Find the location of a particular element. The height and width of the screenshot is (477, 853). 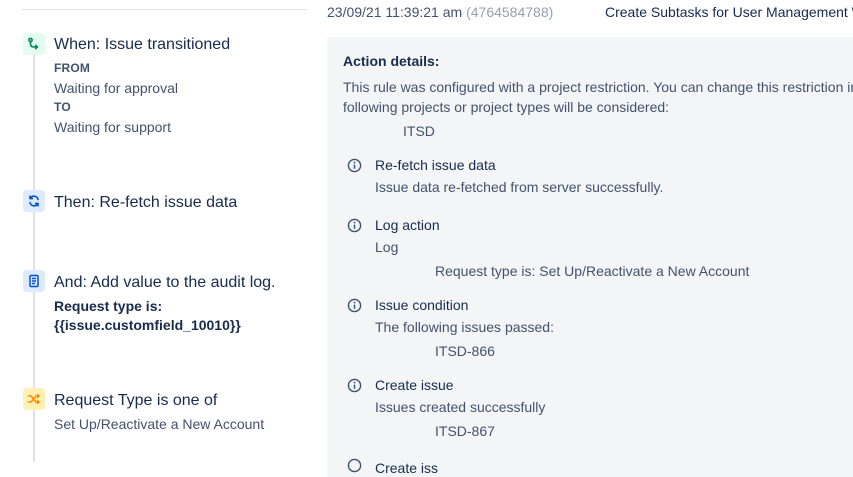

action-title: Re-fetch issue data is located at coordinates (435, 165).